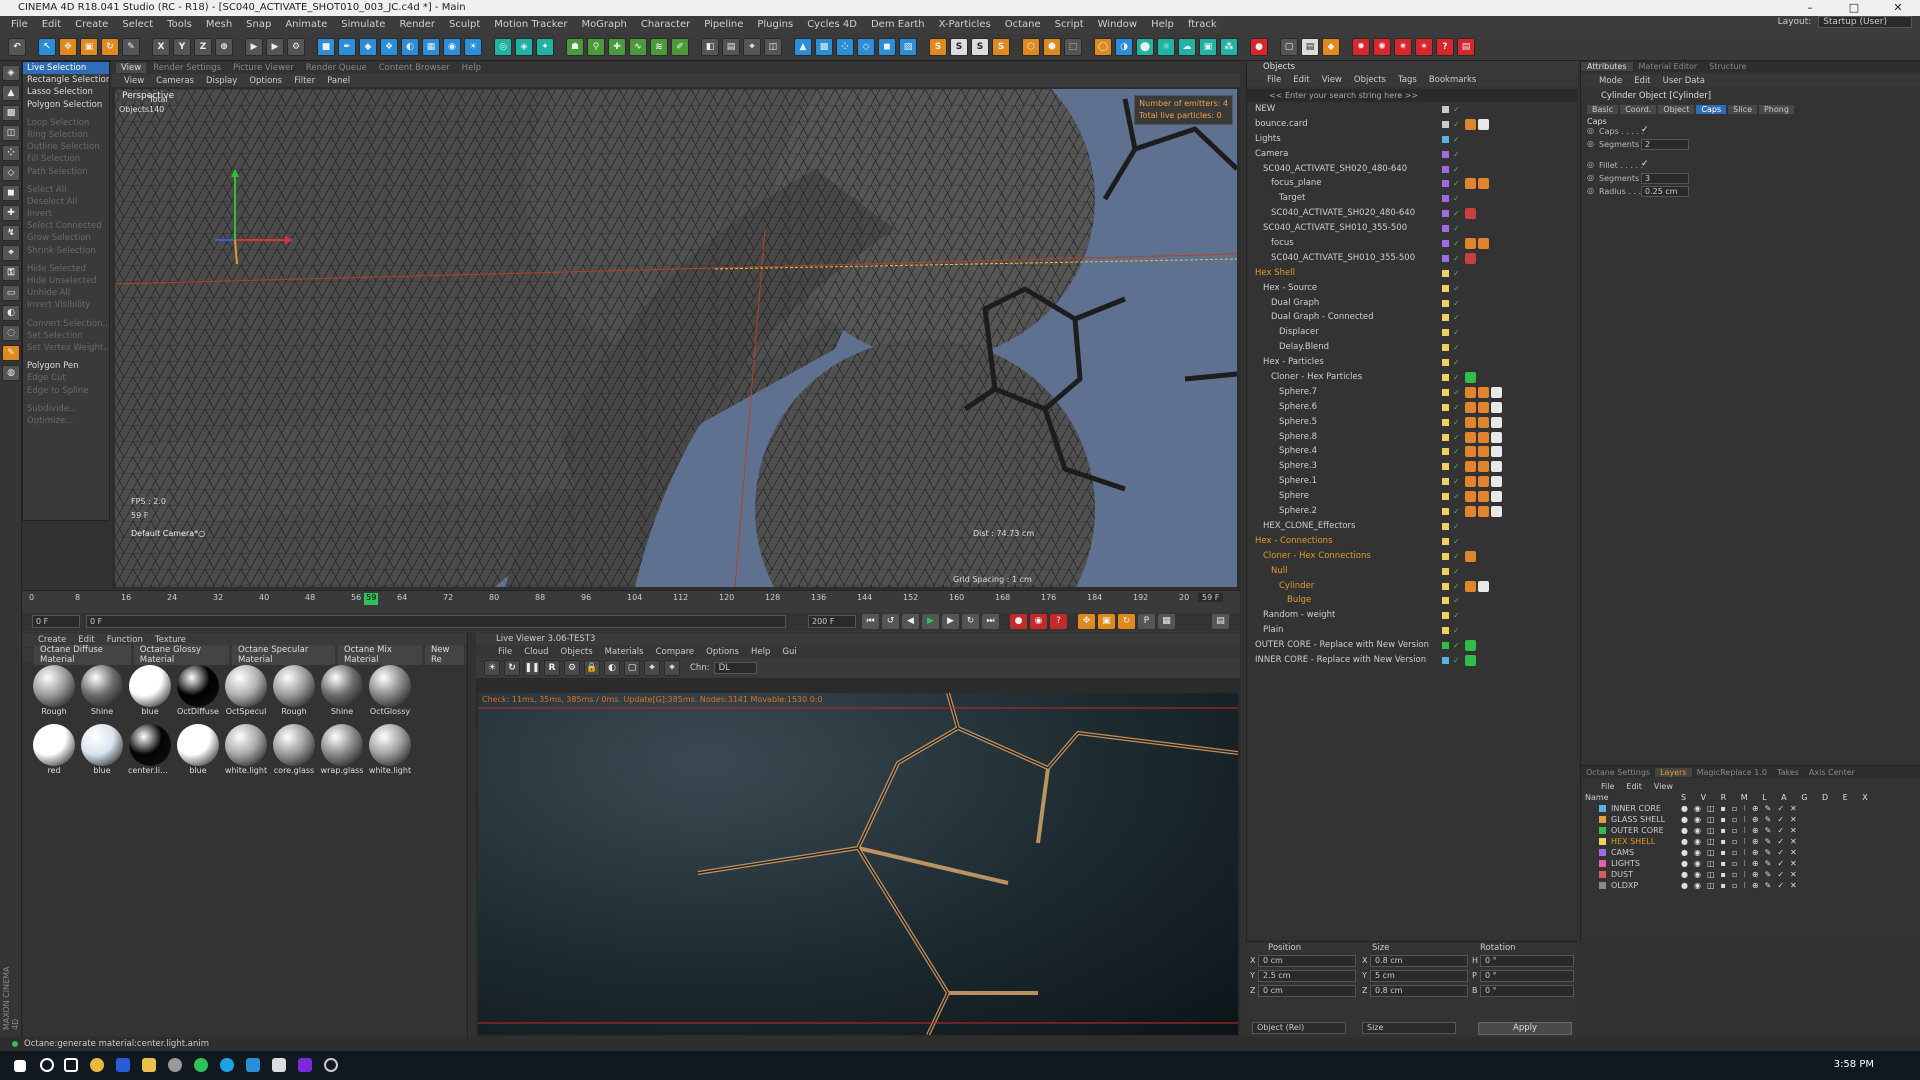 This screenshot has width=1920, height=1080. What do you see at coordinates (66, 92) in the screenshot?
I see `selection-menu-item-lasso-selection: Lasso Selection` at bounding box center [66, 92].